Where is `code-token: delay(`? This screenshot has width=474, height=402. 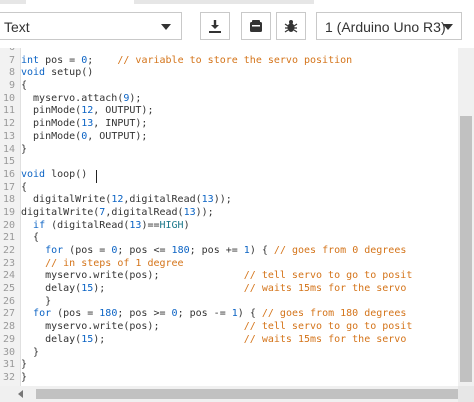 code-token: delay( is located at coordinates (51, 339).